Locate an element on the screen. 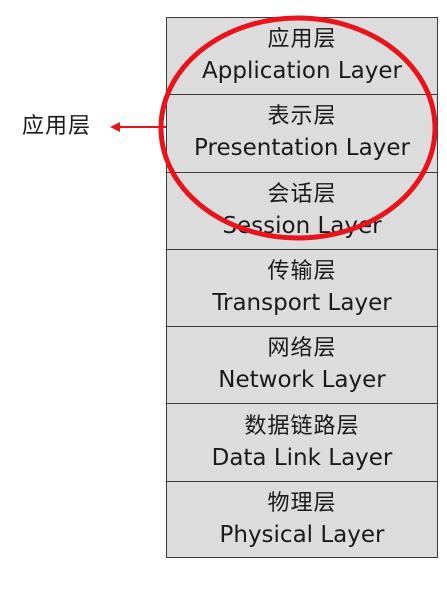 The width and height of the screenshot is (447, 594). layer-en-label: Data Link Layer is located at coordinates (302, 457).